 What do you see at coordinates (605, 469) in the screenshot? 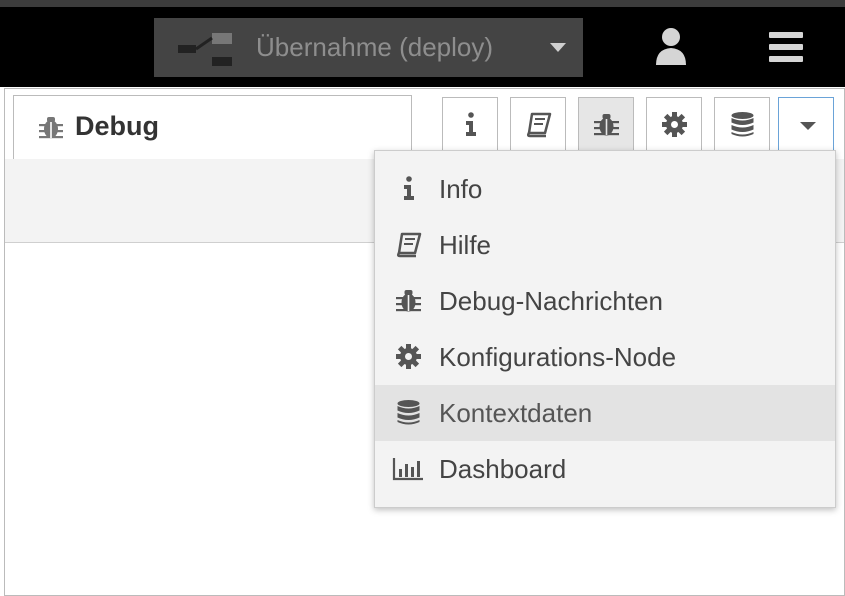
I see `menu-item-dashboard: Dashboard` at bounding box center [605, 469].